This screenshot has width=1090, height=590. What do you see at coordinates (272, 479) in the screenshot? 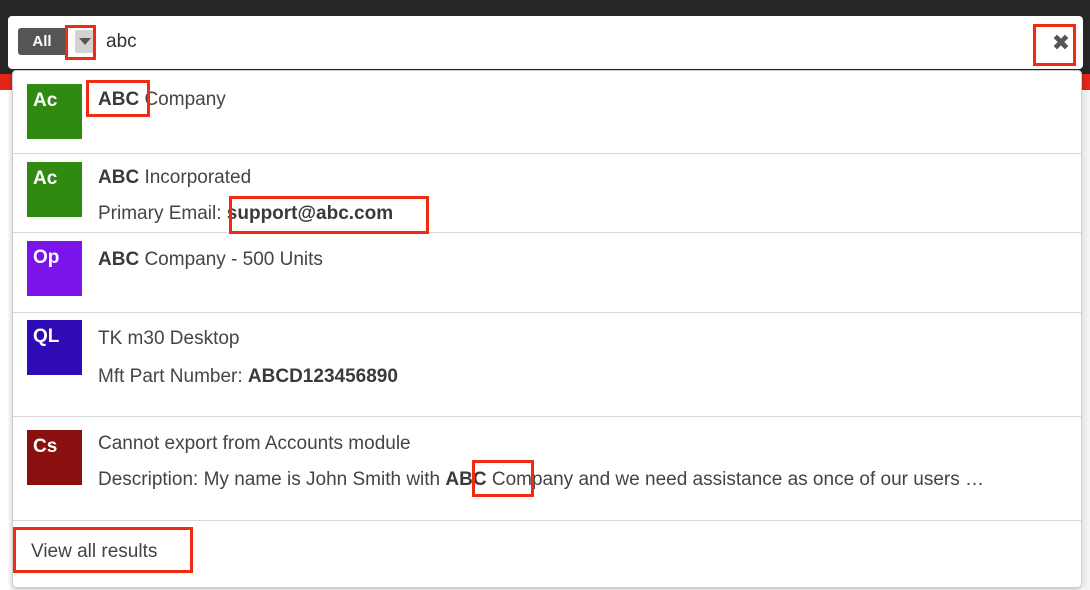
I see `detail-label: Description: My name is John Smith with` at bounding box center [272, 479].